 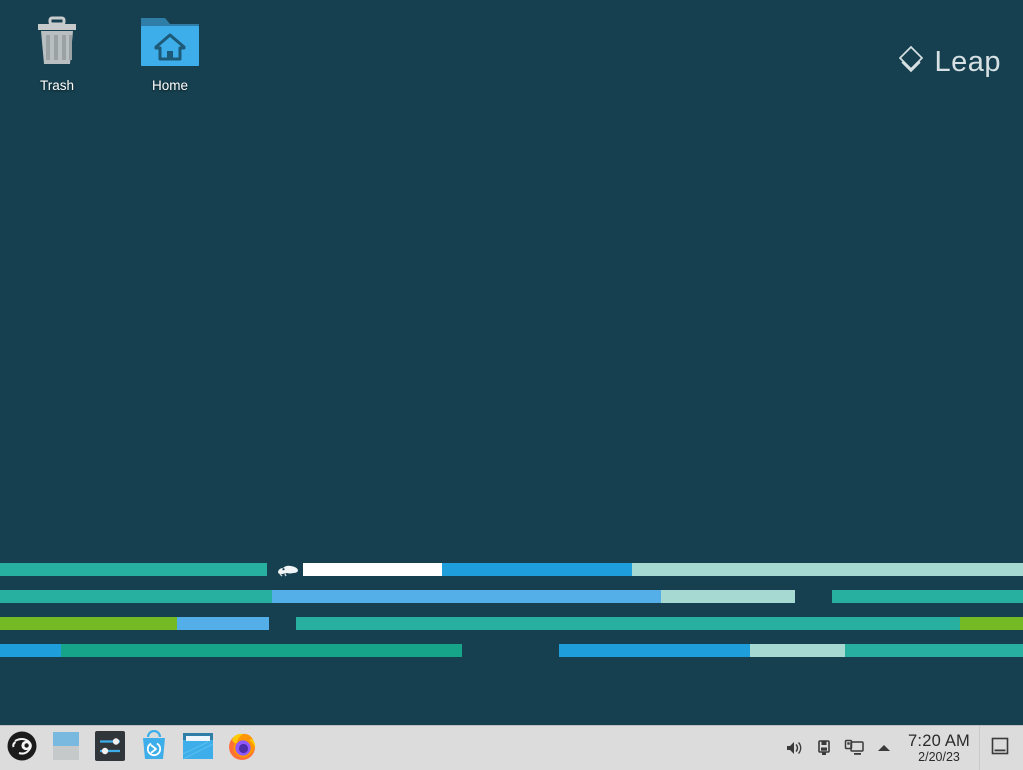 I want to click on opensuse-geeko-icon, so click(x=22, y=748).